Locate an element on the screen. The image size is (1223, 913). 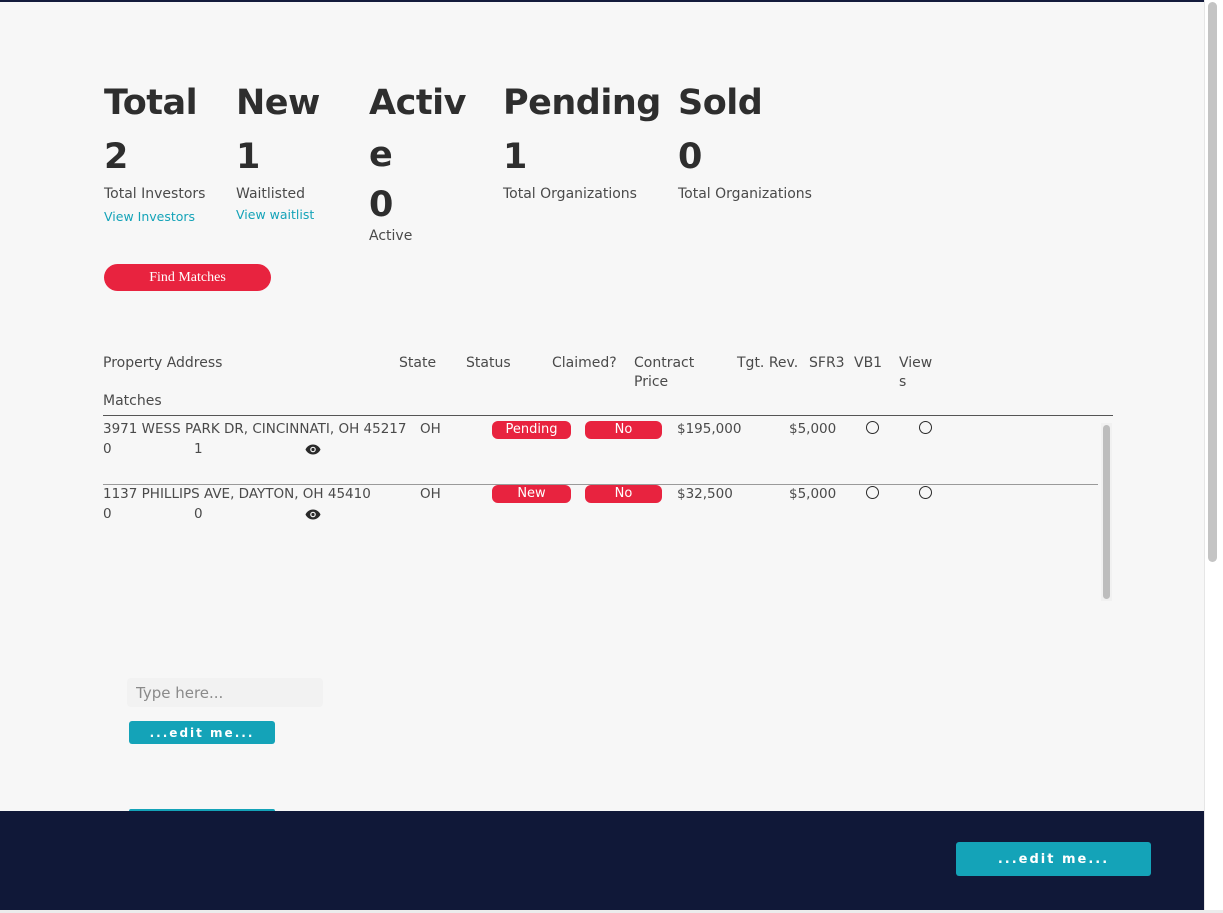
row-contract-price: $195,000 is located at coordinates (709, 429).